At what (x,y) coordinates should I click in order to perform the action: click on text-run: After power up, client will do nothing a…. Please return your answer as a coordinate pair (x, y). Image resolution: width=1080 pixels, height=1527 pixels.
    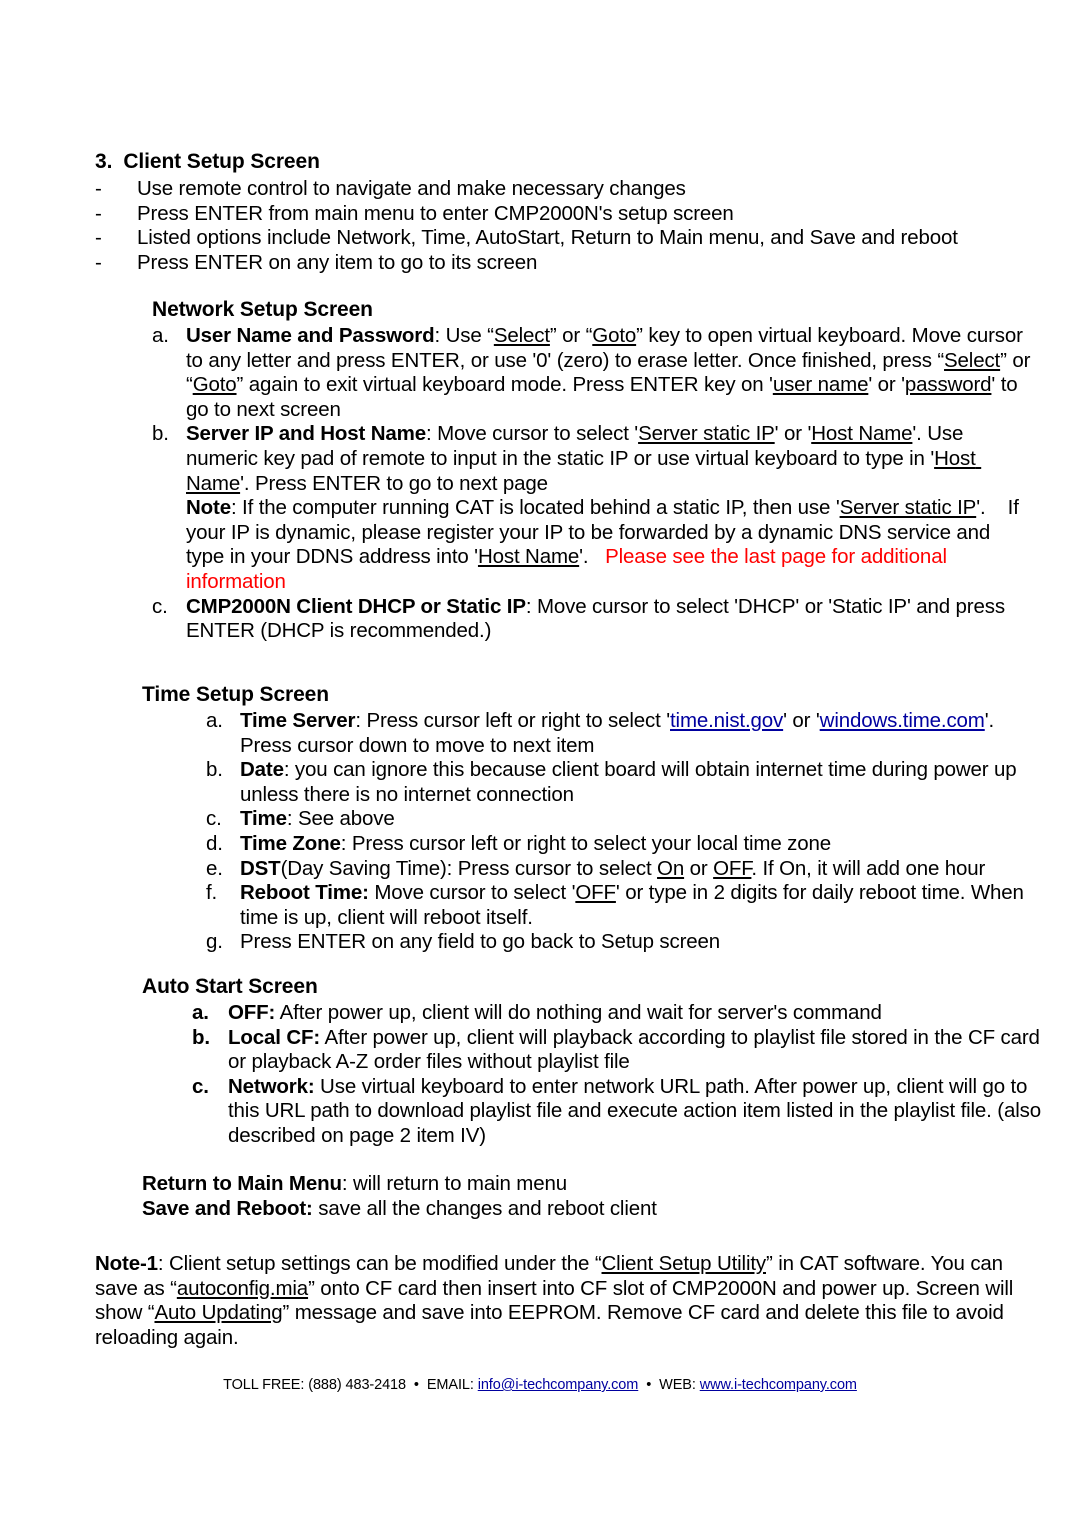
    Looking at the image, I should click on (578, 1012).